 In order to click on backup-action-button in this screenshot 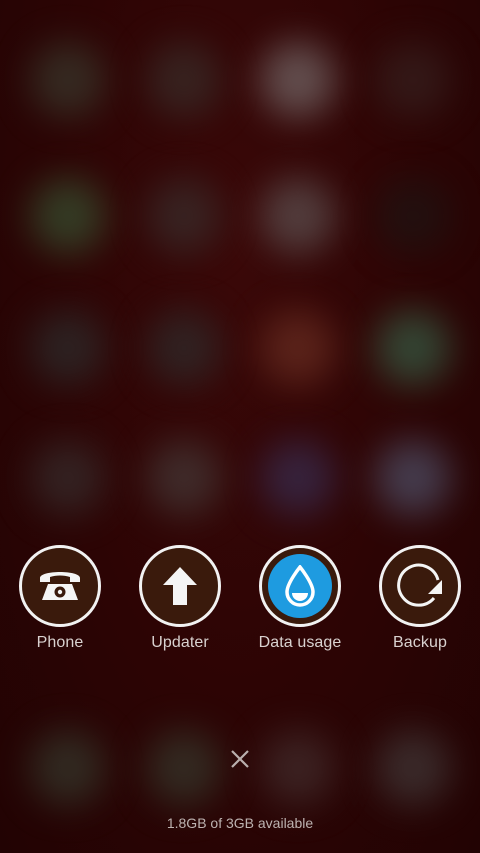, I will do `click(420, 586)`.